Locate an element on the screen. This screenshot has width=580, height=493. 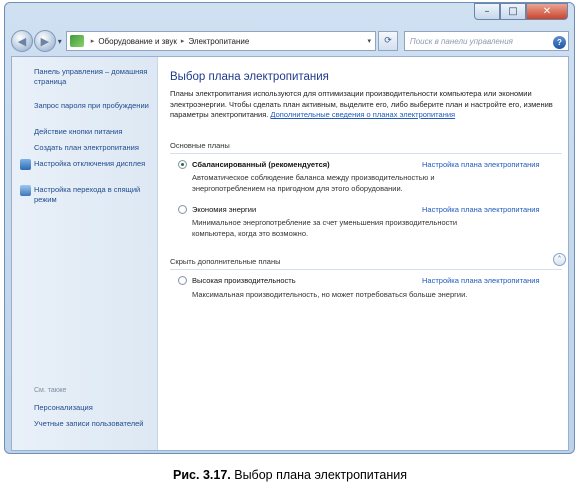
plan-power-saver-radio is located at coordinates (182, 209).